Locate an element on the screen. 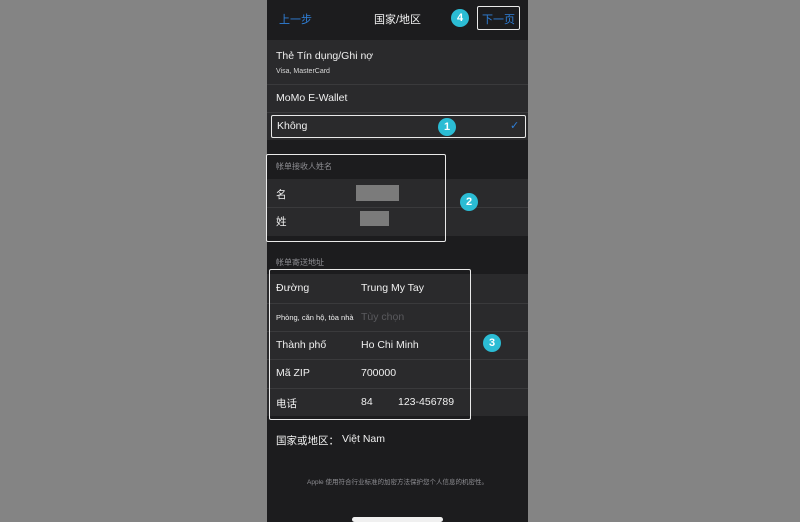 The height and width of the screenshot is (522, 800). payment-option-momo: MoMo E-Wallet is located at coordinates (397, 98).